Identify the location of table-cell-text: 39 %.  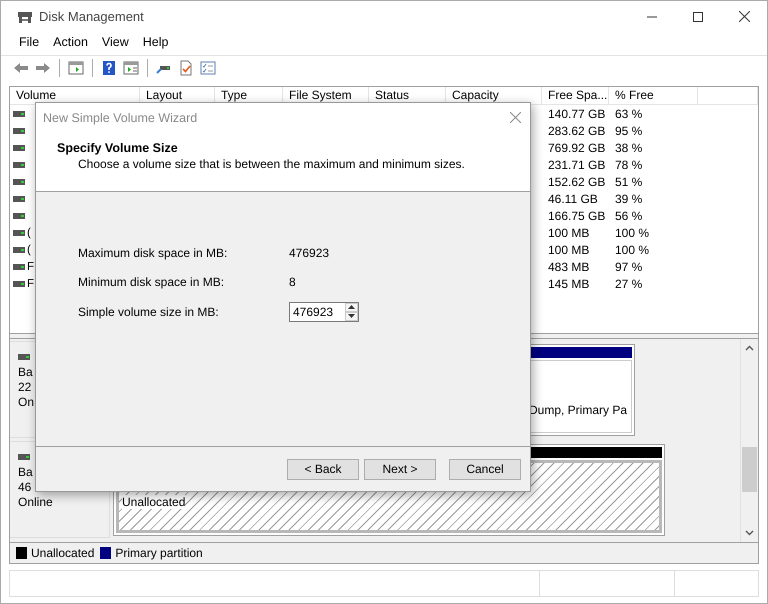
(629, 199).